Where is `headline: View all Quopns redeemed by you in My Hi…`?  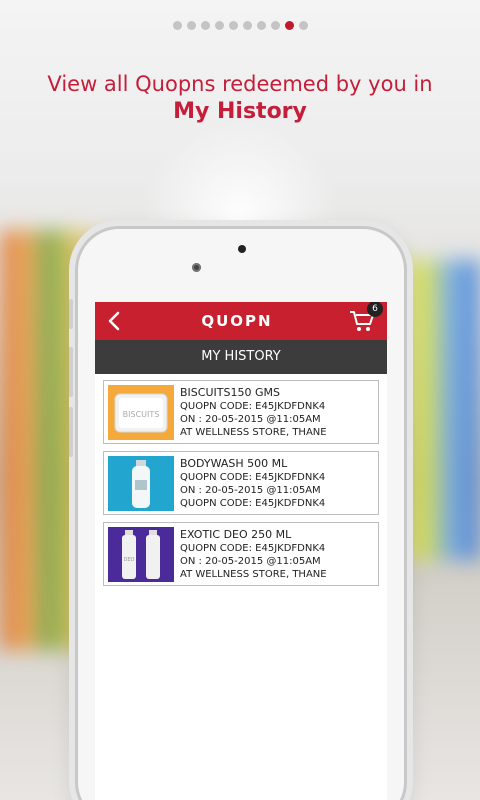 headline: View all Quopns redeemed by you in My Hi… is located at coordinates (240, 98).